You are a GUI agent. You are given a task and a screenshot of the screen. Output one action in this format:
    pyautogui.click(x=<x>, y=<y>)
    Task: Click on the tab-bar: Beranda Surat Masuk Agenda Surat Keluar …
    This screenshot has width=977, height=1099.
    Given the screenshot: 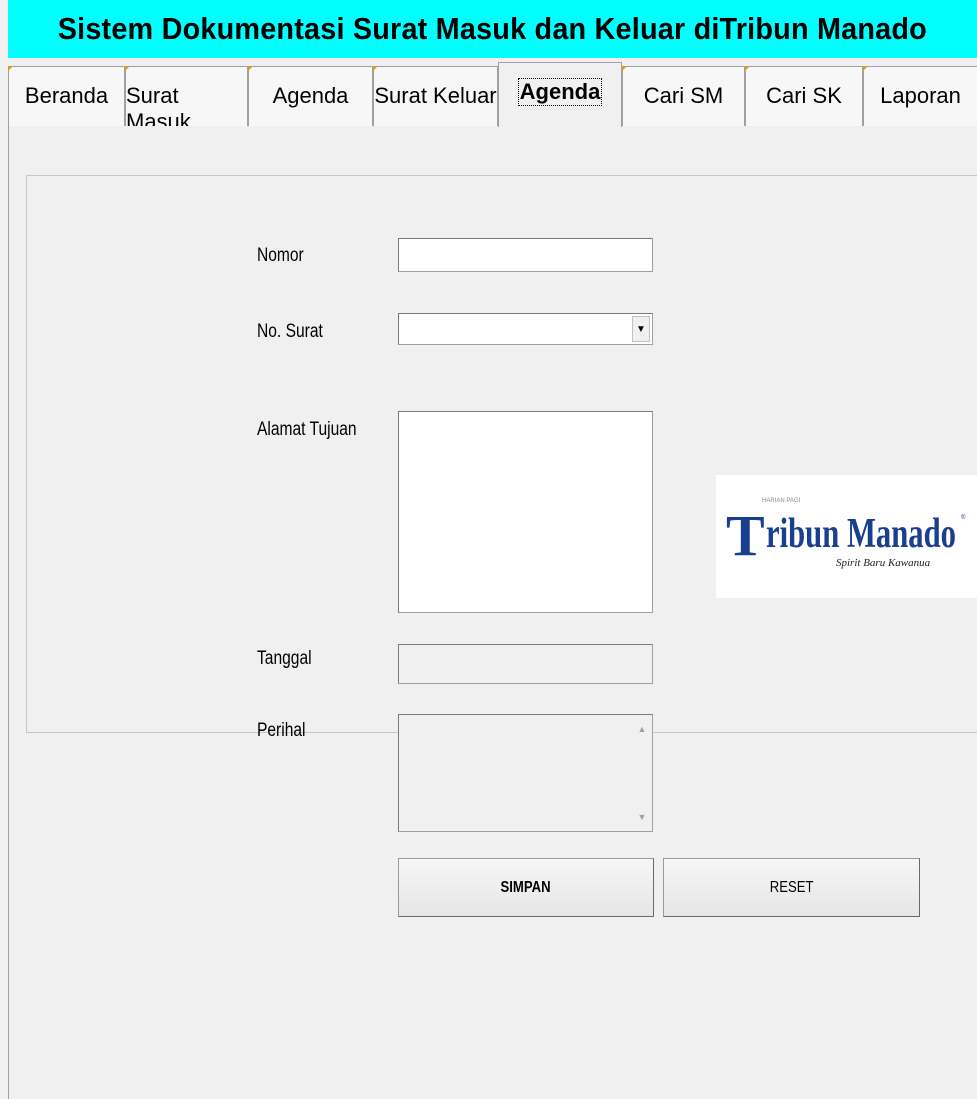 What is the action you would take?
    pyautogui.click(x=492, y=96)
    